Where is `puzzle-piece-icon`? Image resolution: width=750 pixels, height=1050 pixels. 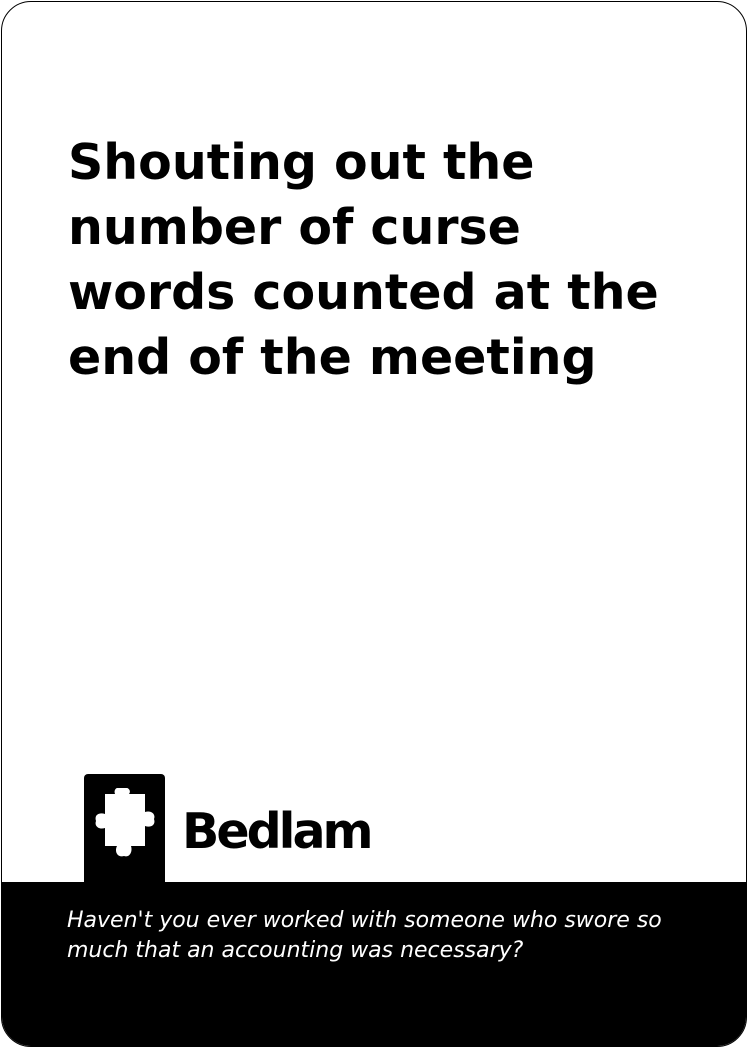 puzzle-piece-icon is located at coordinates (125, 822).